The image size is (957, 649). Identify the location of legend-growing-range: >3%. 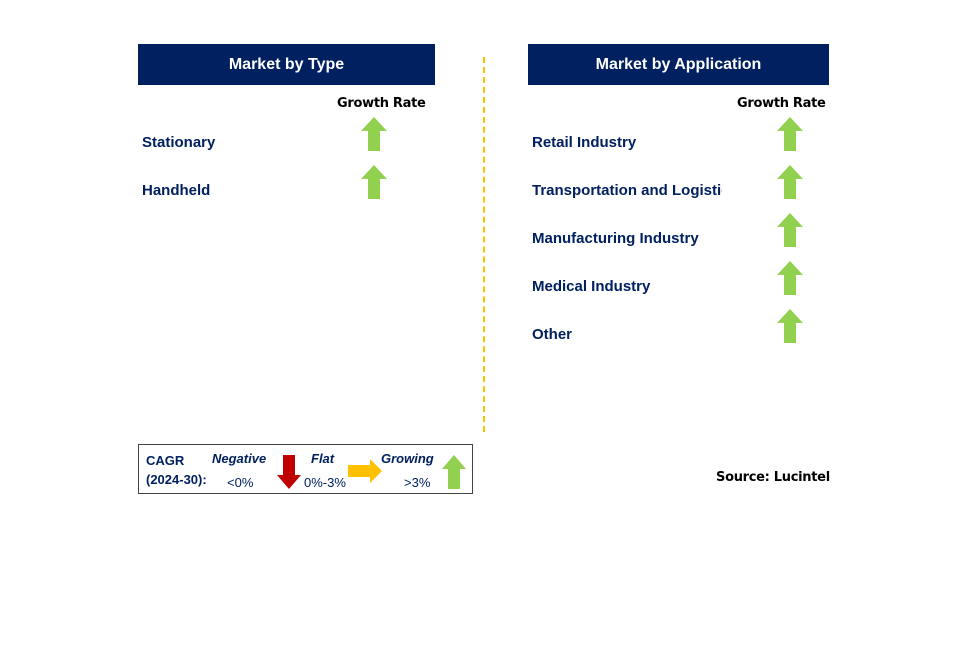
(417, 482).